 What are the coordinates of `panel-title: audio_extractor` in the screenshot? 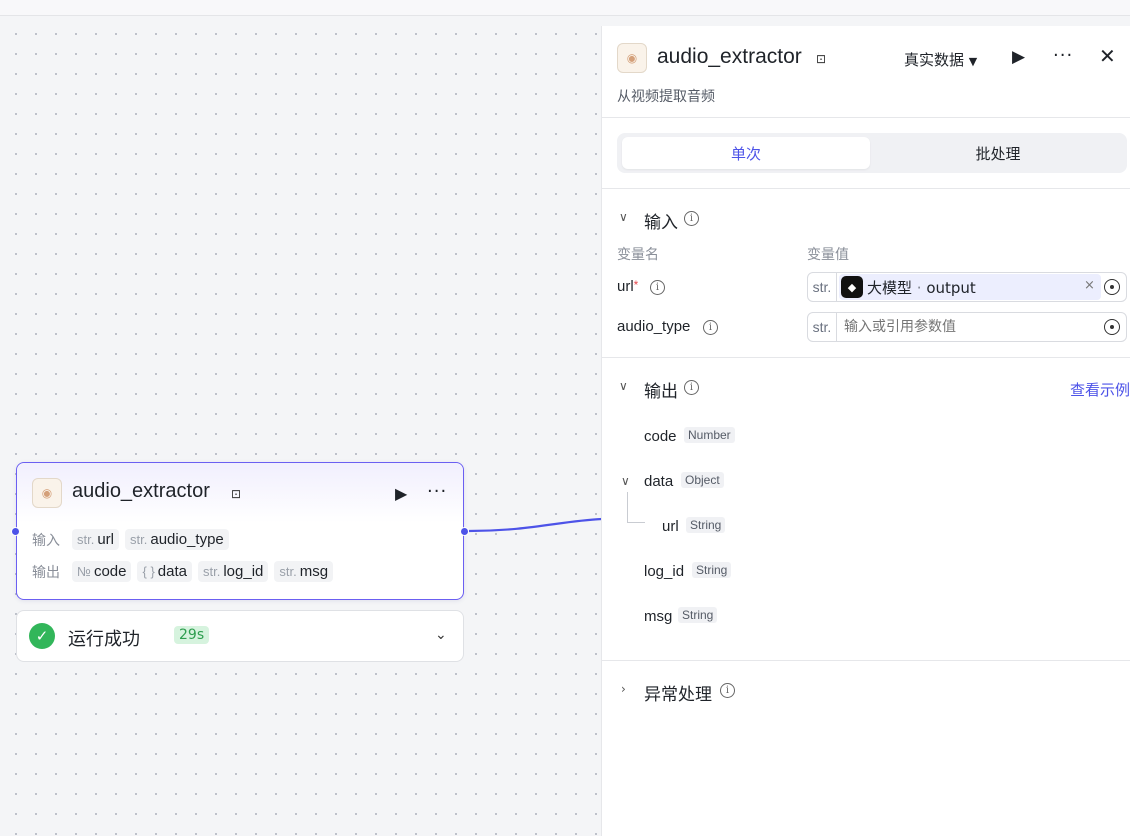 It's located at (729, 56).